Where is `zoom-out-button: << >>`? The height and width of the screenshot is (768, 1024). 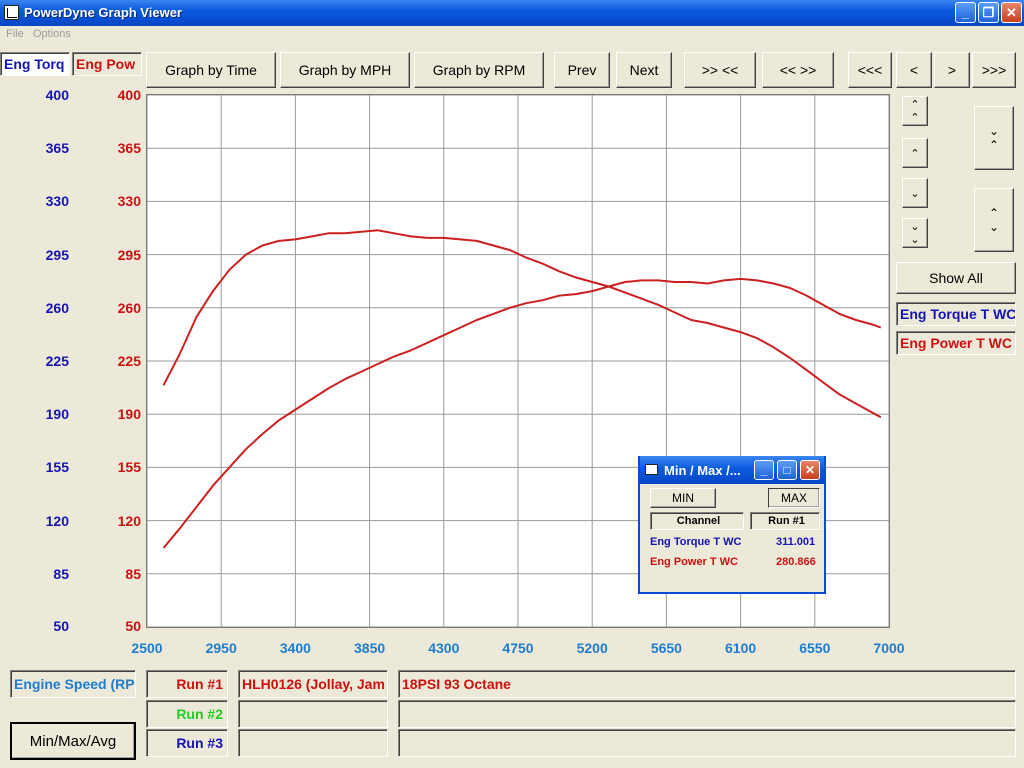
zoom-out-button: << >> is located at coordinates (798, 70).